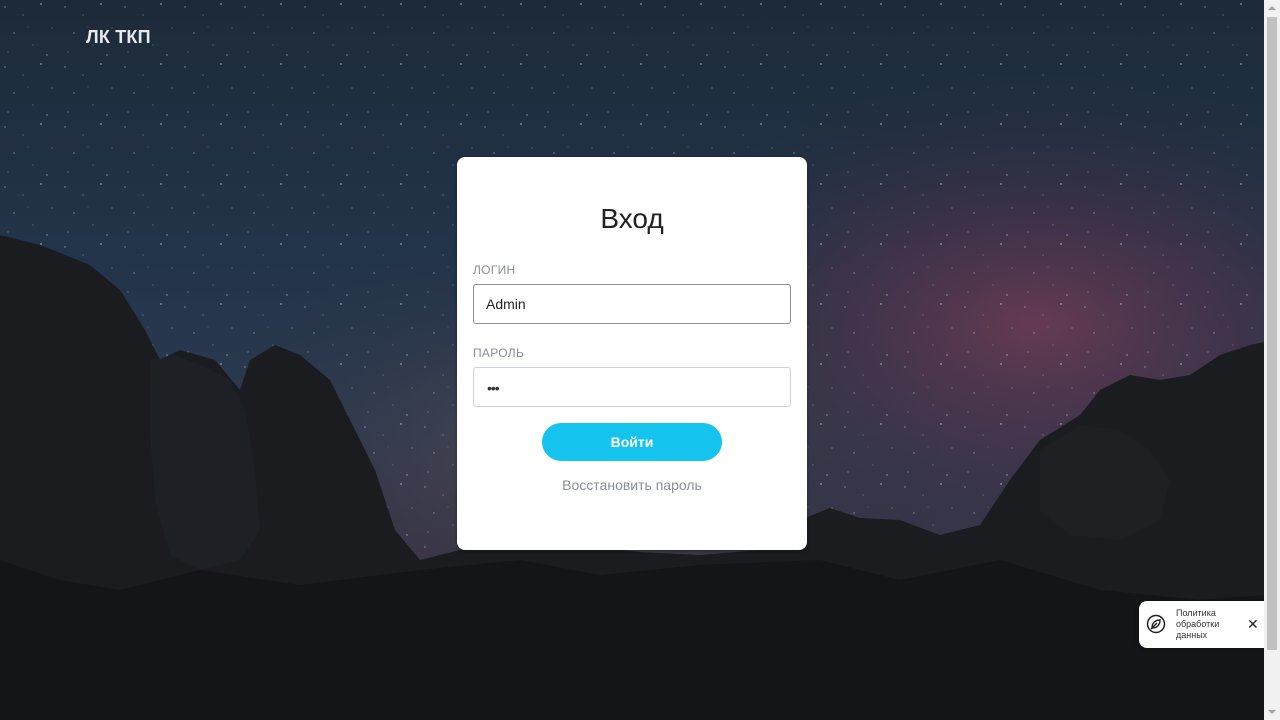 This screenshot has height=720, width=1280. I want to click on login-input, so click(632, 304).